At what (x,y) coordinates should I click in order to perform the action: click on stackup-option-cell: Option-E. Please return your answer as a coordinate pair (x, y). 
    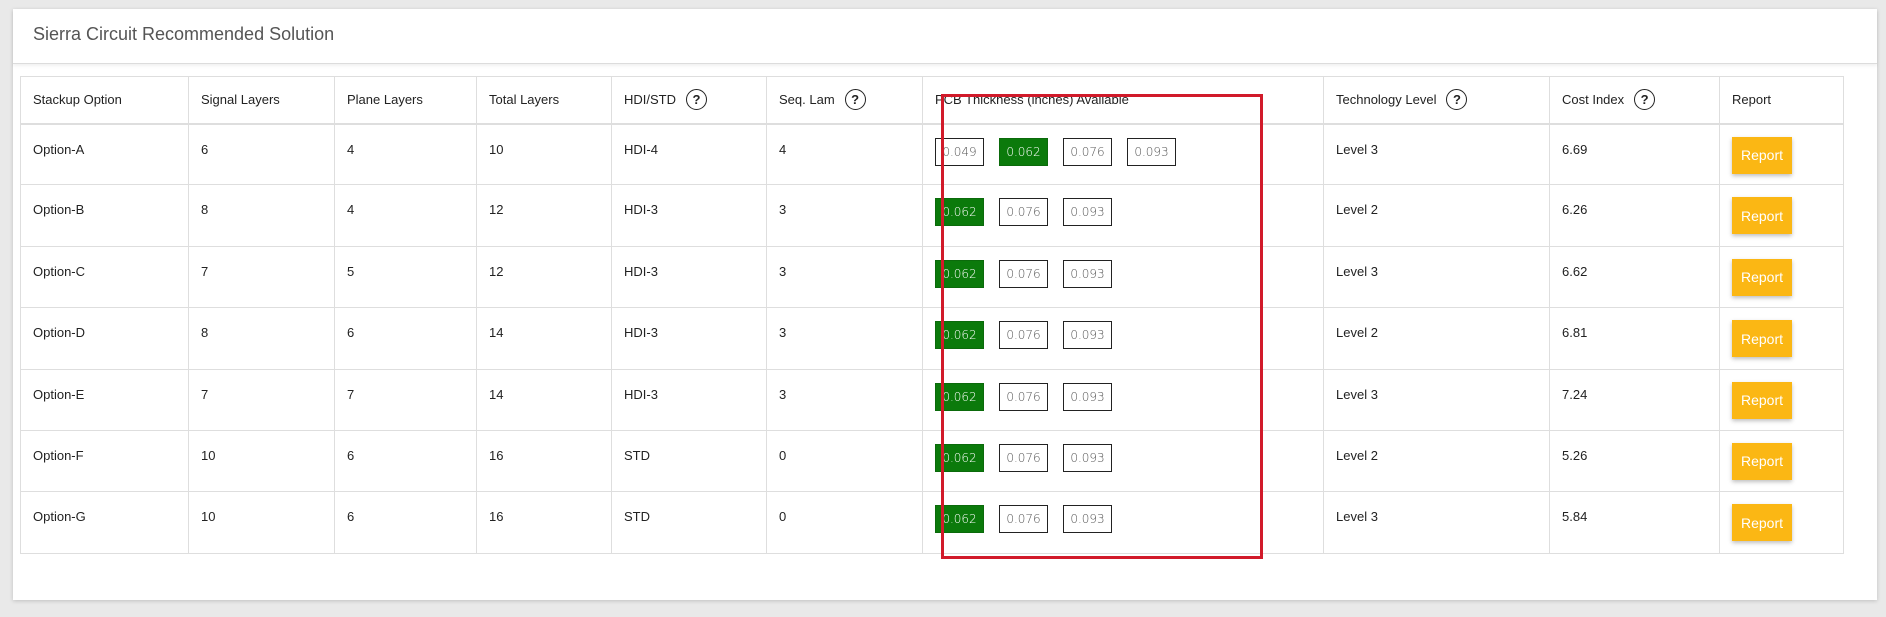
    Looking at the image, I should click on (104, 399).